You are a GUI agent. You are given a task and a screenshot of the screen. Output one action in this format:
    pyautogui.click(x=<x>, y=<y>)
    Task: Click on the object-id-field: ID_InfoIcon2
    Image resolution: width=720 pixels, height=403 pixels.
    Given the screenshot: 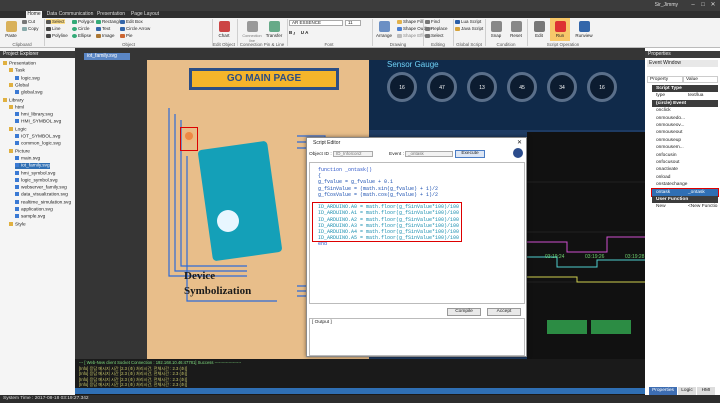 What is the action you would take?
    pyautogui.click(x=353, y=154)
    